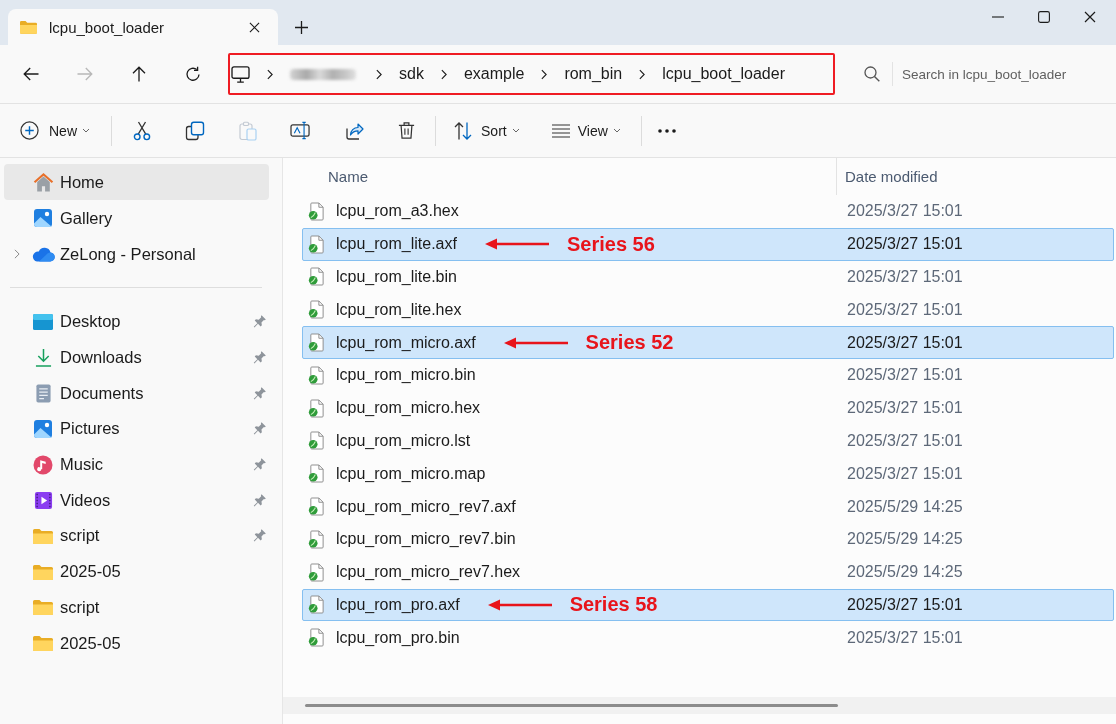 This screenshot has width=1116, height=724. What do you see at coordinates (300, 130) in the screenshot?
I see `rename-icon` at bounding box center [300, 130].